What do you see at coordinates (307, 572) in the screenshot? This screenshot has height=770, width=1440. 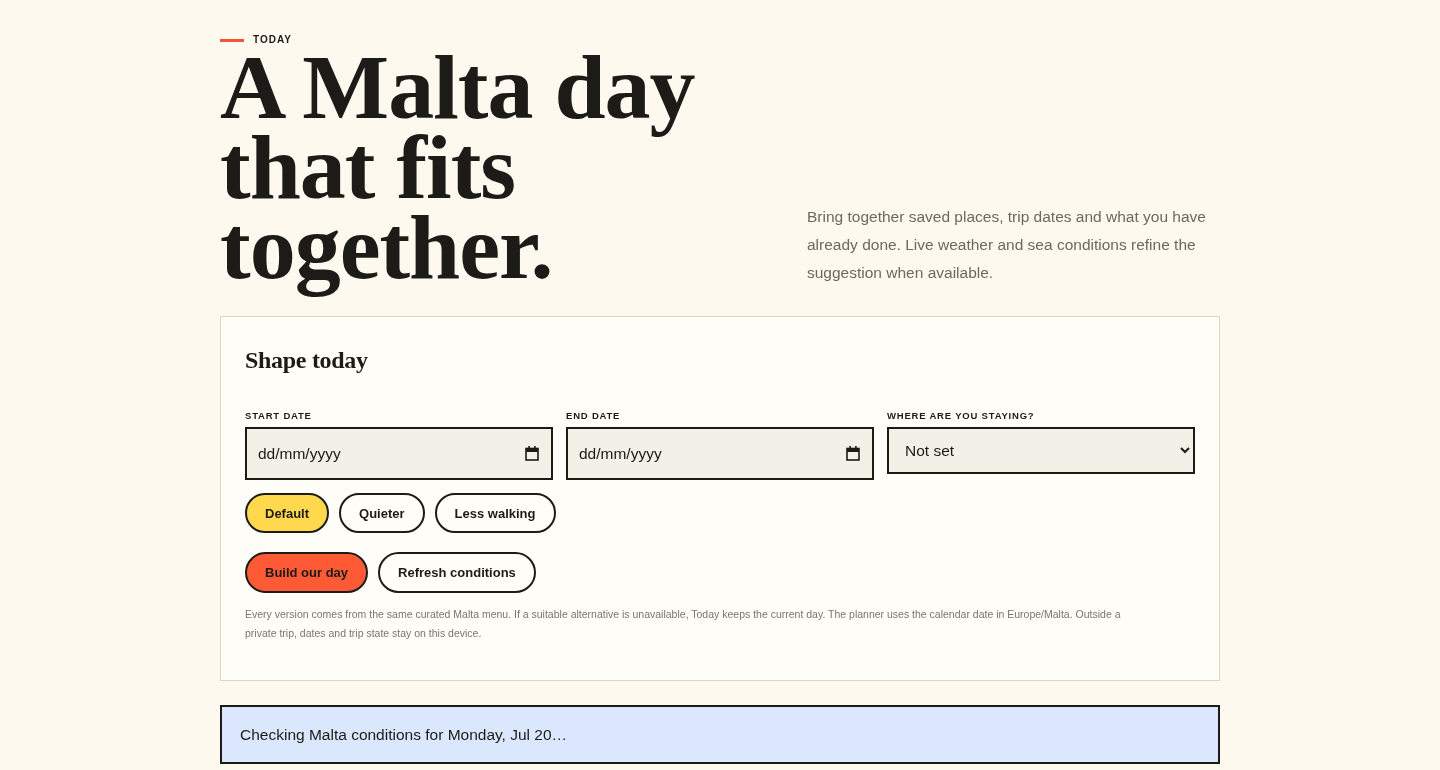 I see `build-button: Build our day` at bounding box center [307, 572].